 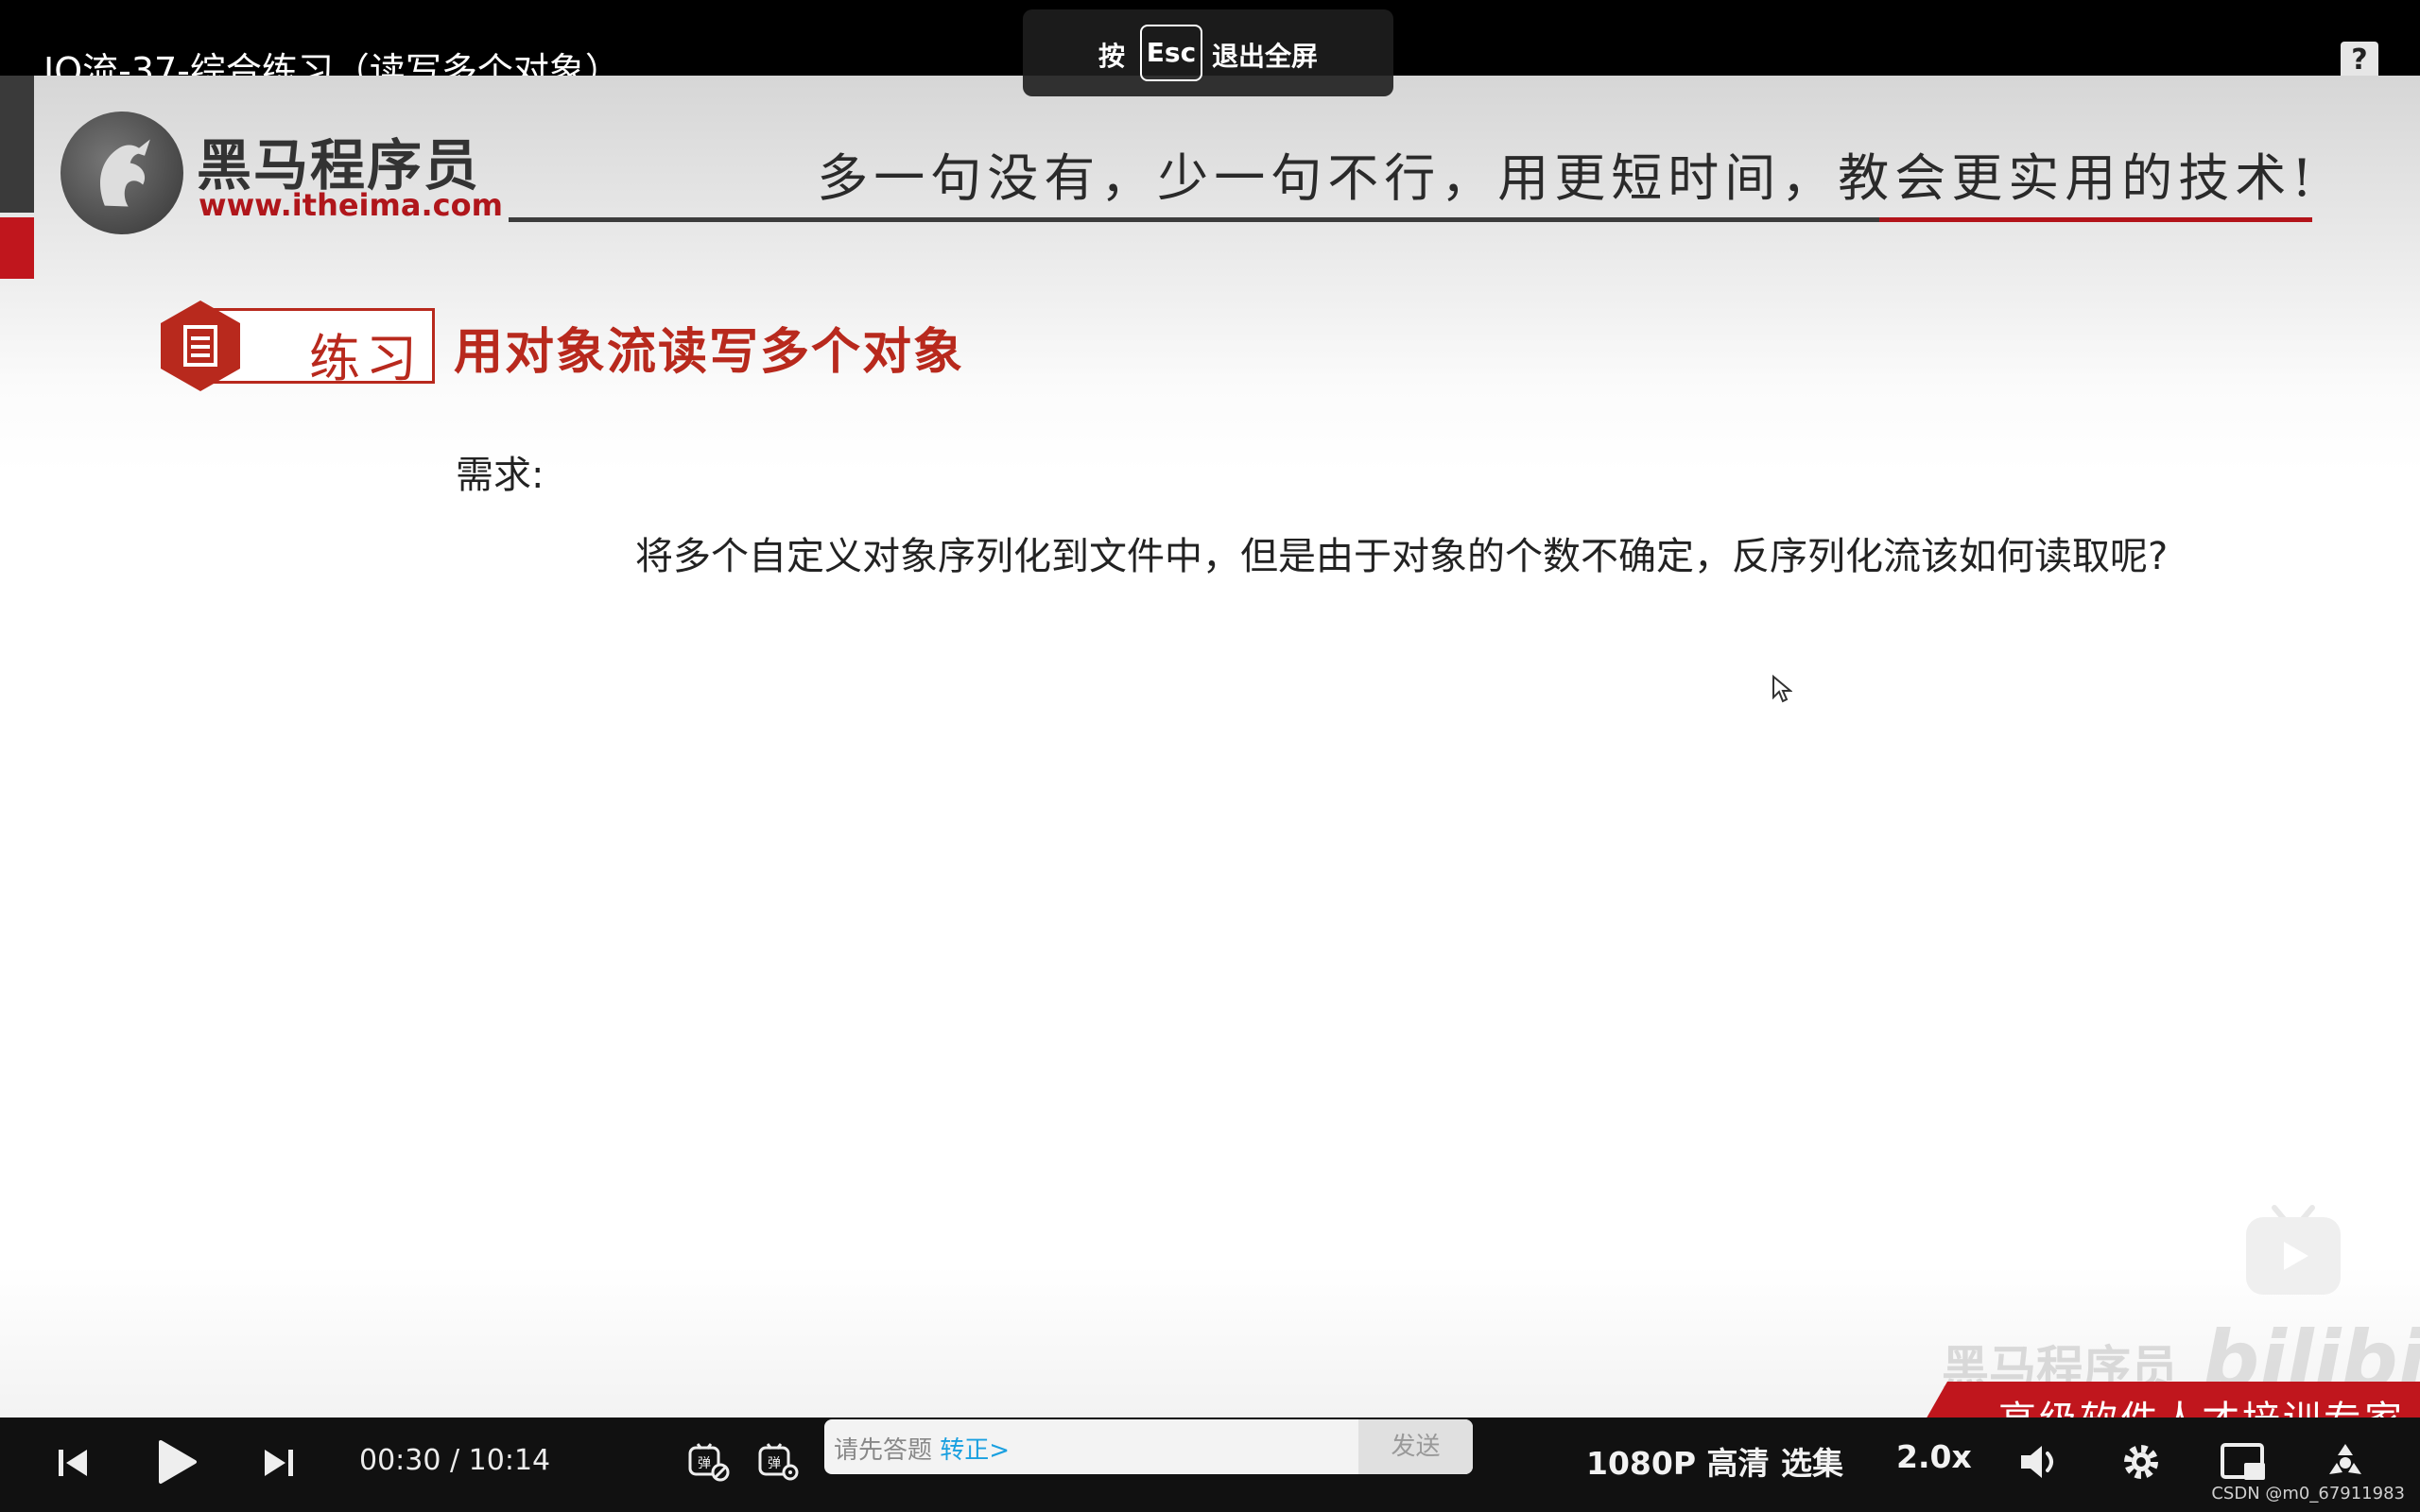 What do you see at coordinates (17, 144) in the screenshot?
I see `slide-left-strip` at bounding box center [17, 144].